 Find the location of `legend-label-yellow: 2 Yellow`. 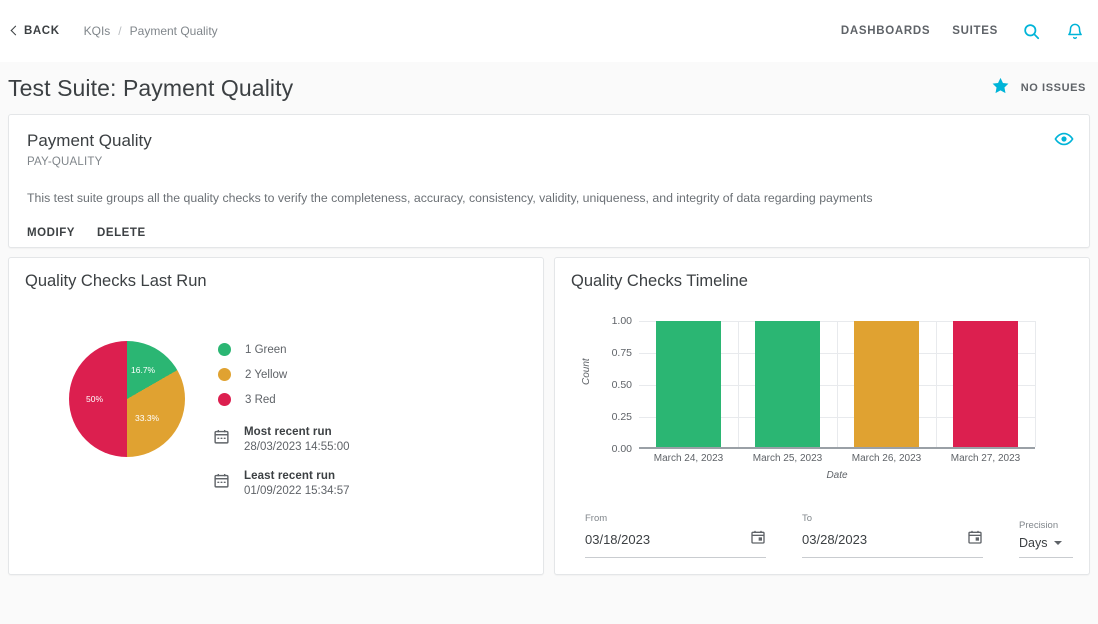

legend-label-yellow: 2 Yellow is located at coordinates (266, 374).